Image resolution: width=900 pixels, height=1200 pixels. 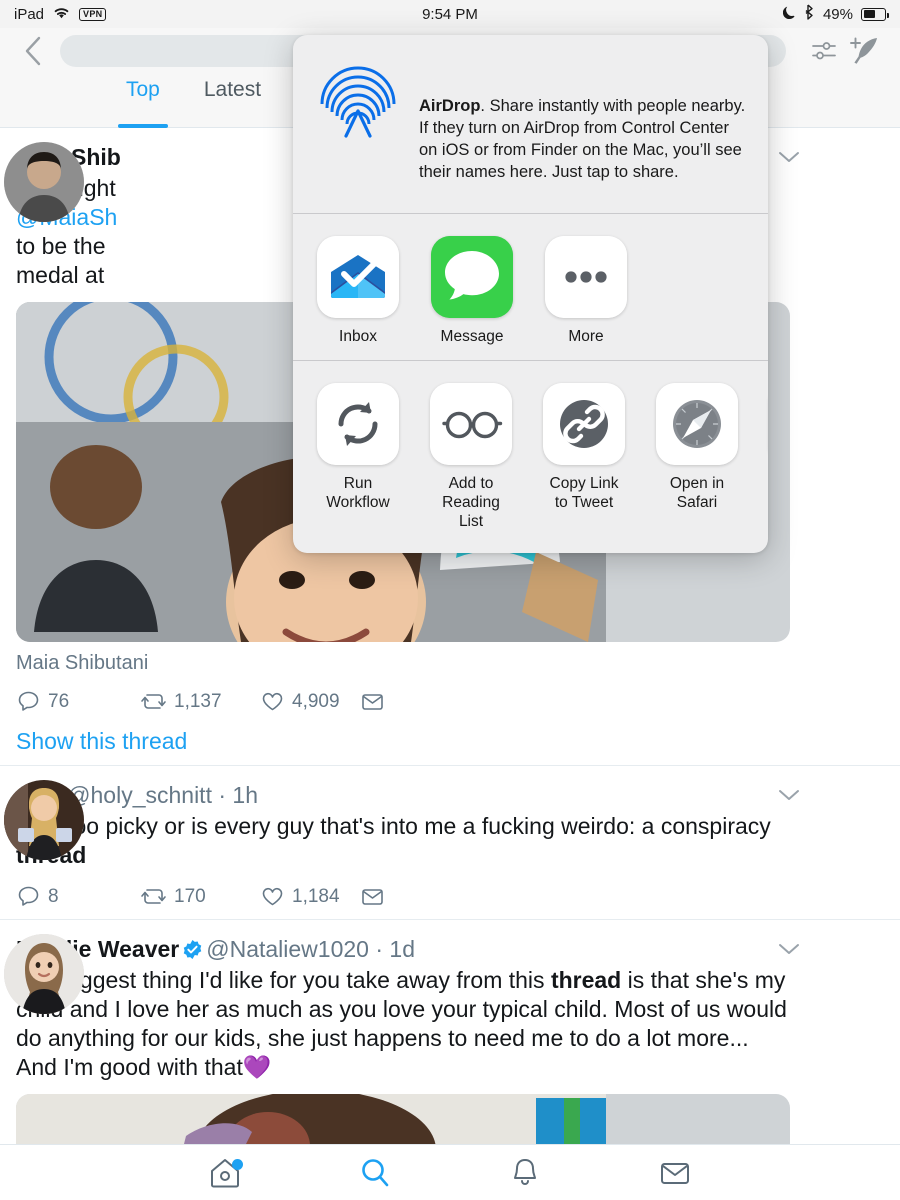 I want to click on like-count: 4,909, so click(x=316, y=701).